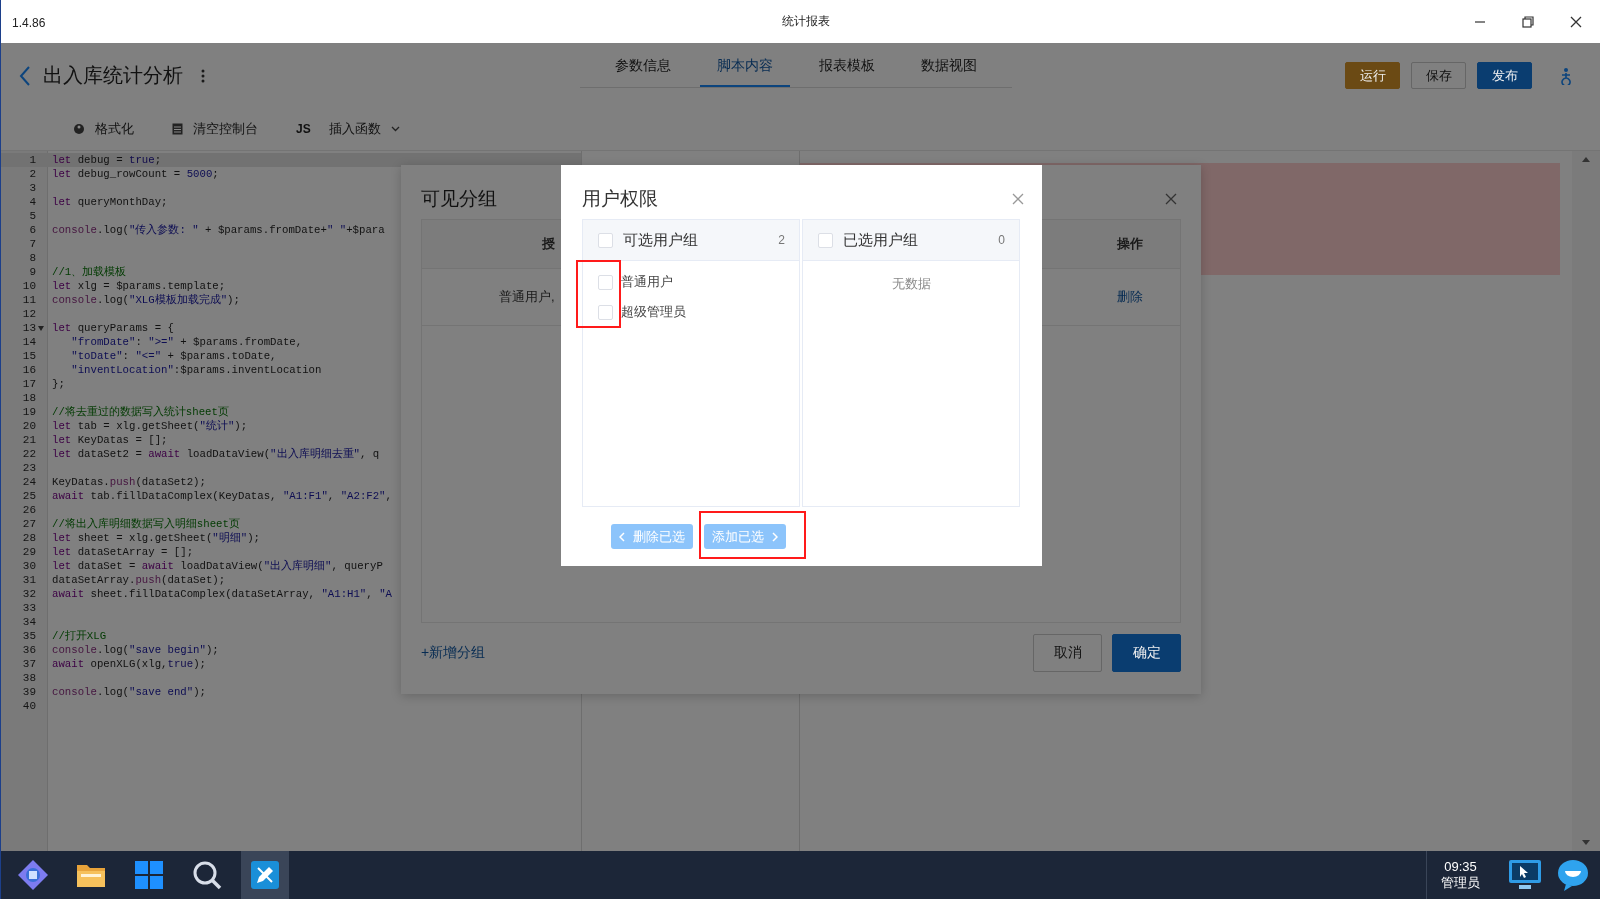  What do you see at coordinates (29, 524) in the screenshot?
I see `line-number: 27` at bounding box center [29, 524].